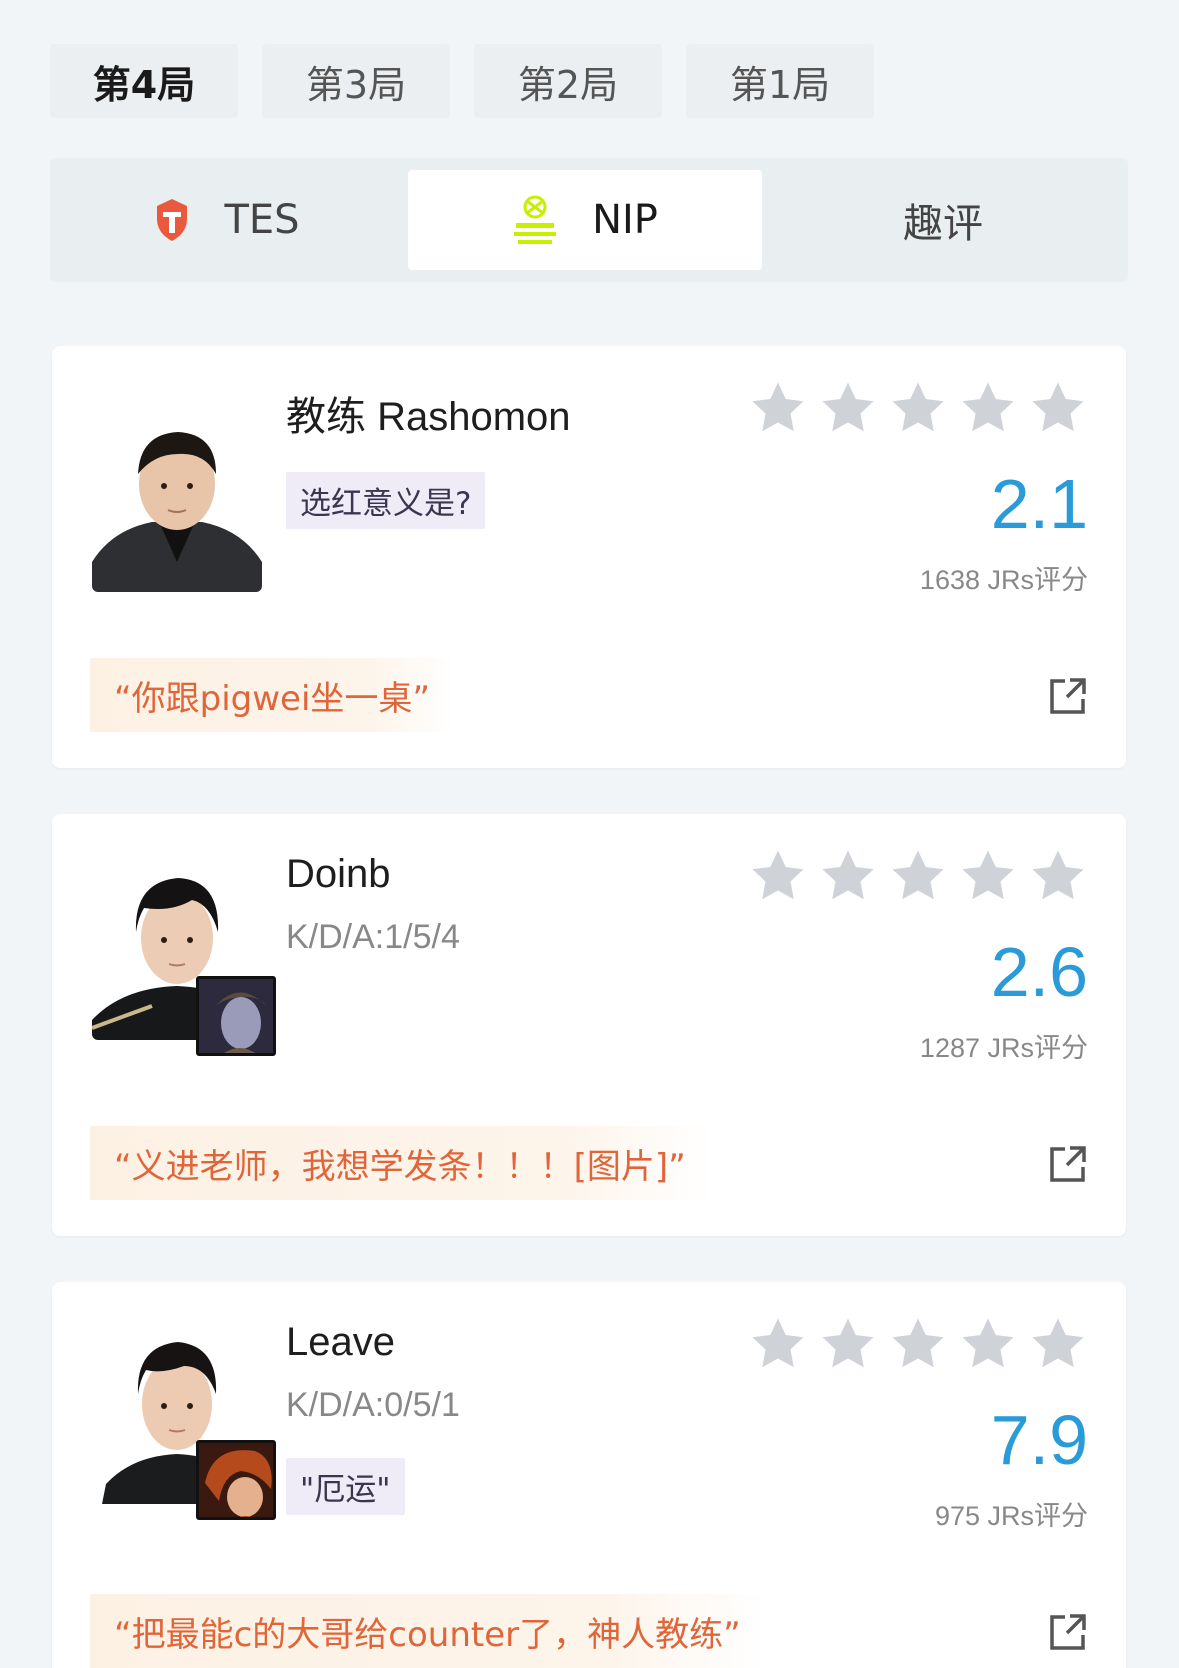 The height and width of the screenshot is (1668, 1179). What do you see at coordinates (262, 220) in the screenshot?
I see `tes-label: TES` at bounding box center [262, 220].